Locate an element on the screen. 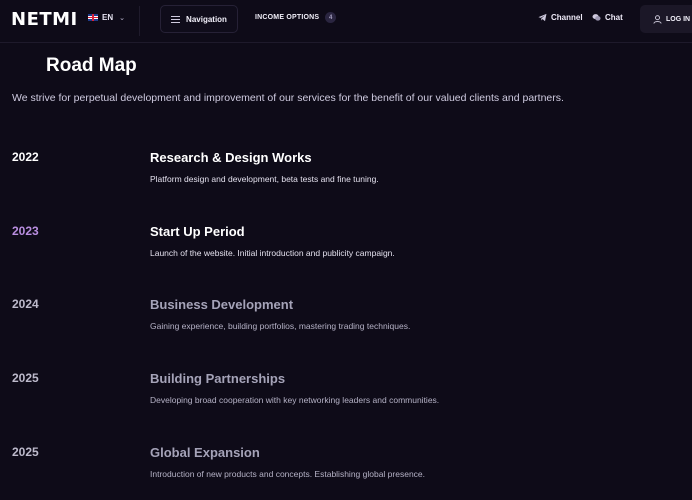  roadmap-title: Business Development is located at coordinates (222, 304).